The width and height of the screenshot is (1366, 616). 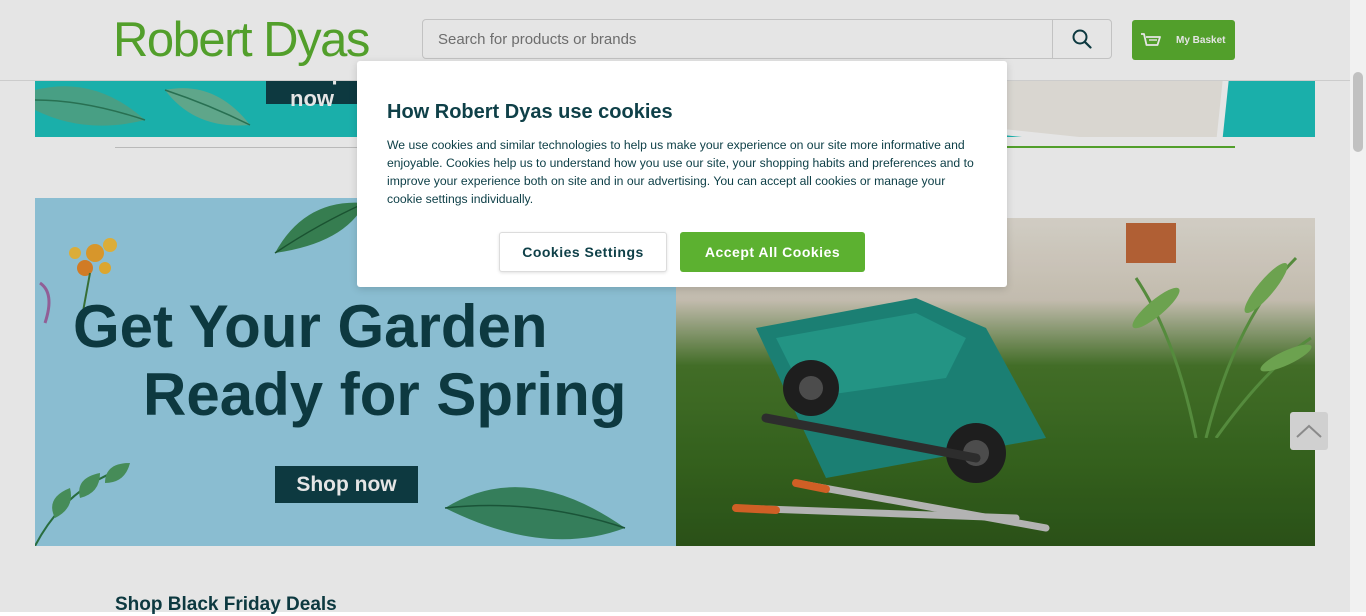 I want to click on scrollbar-thumb, so click(x=1358, y=112).